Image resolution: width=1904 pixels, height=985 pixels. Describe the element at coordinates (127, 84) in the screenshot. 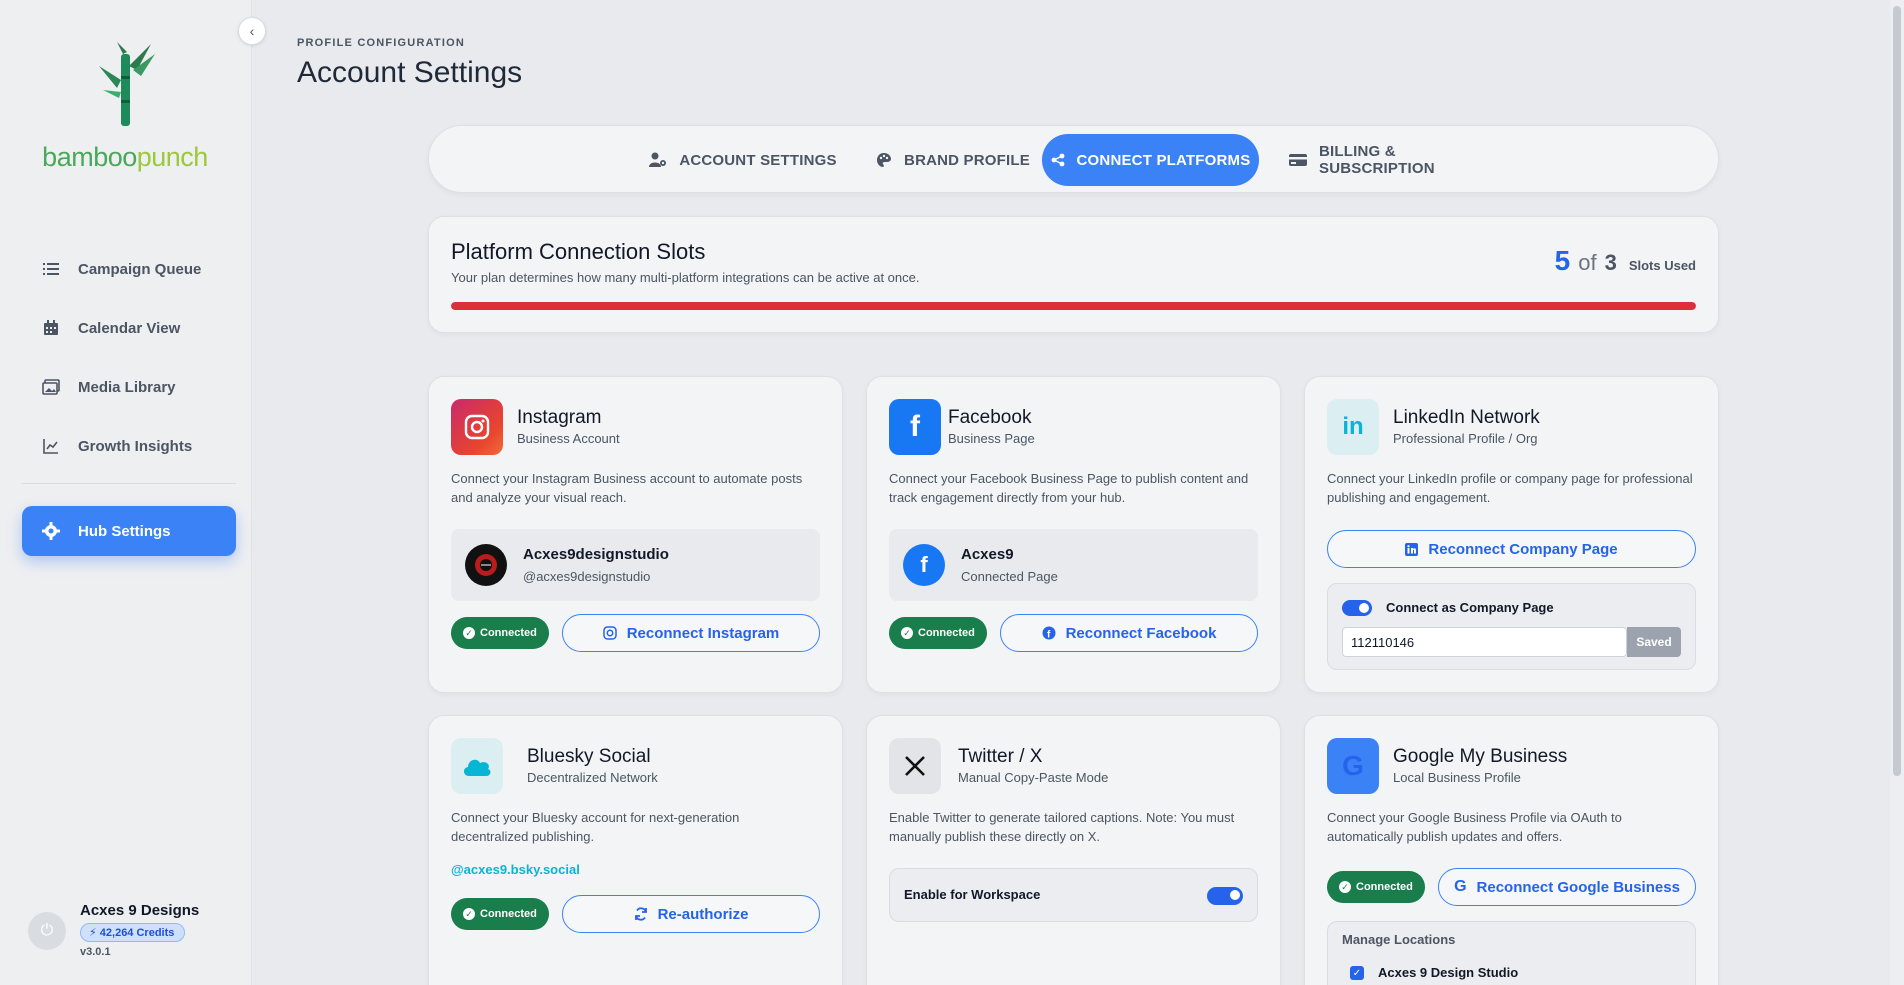

I see `bamboo-logo-icon` at that location.